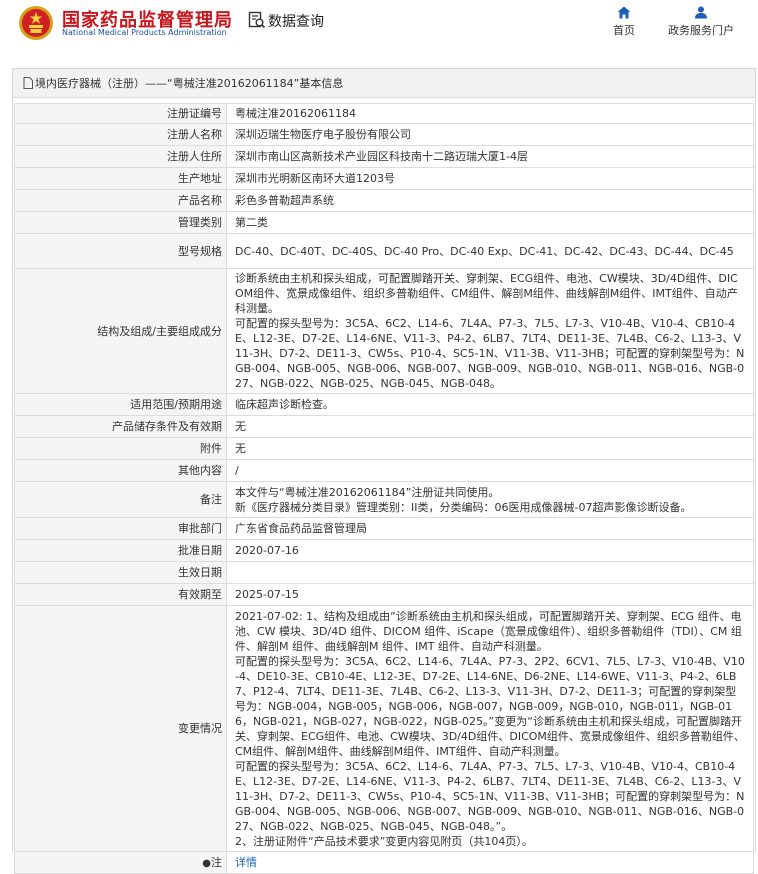  I want to click on row-value: 粤械注准20162061184, so click(490, 113).